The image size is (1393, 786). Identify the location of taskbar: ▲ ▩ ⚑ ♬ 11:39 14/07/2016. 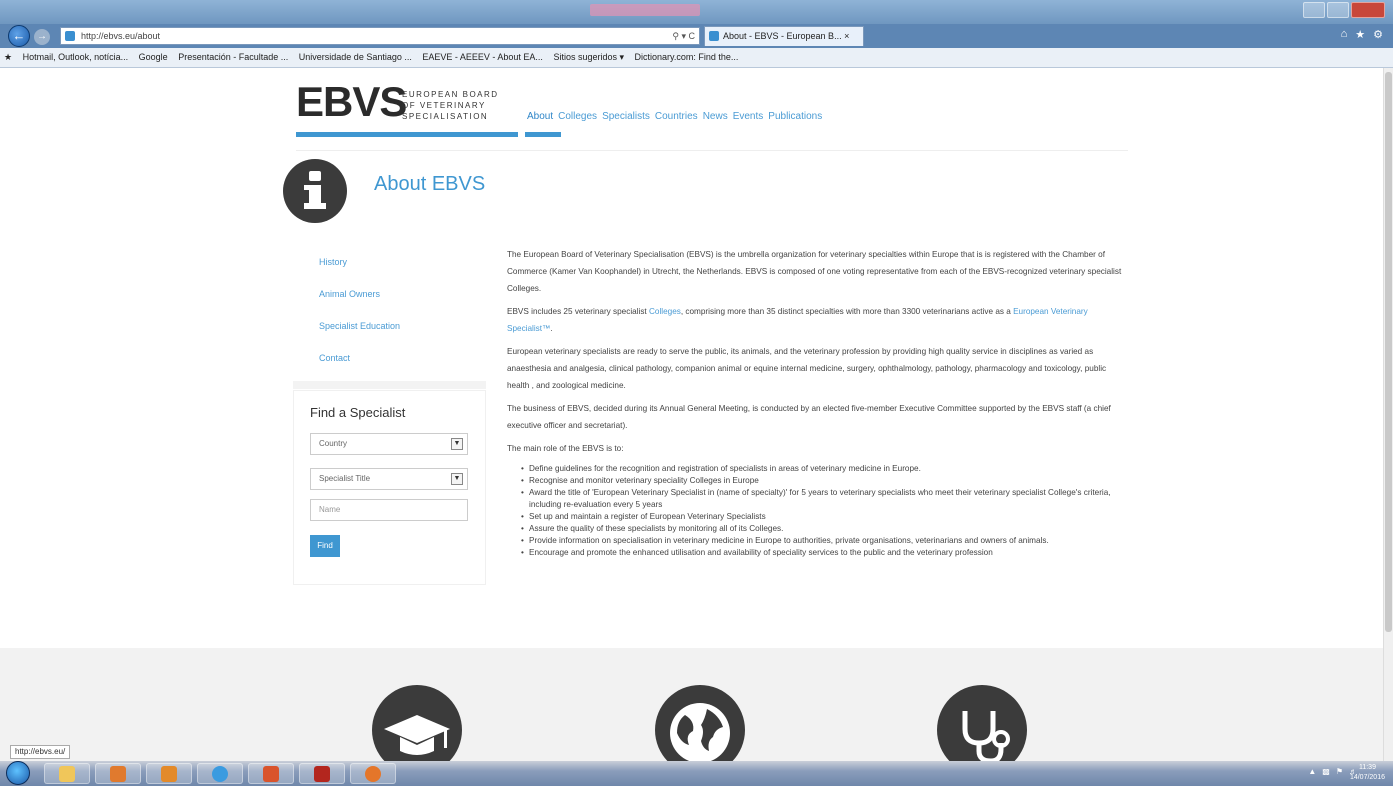
(696, 773).